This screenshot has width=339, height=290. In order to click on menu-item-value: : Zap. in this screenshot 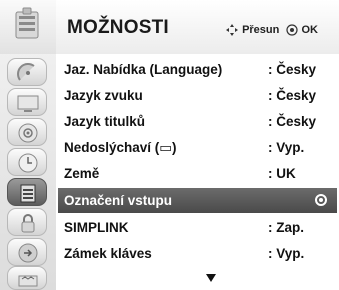, I will do `click(286, 227)`.